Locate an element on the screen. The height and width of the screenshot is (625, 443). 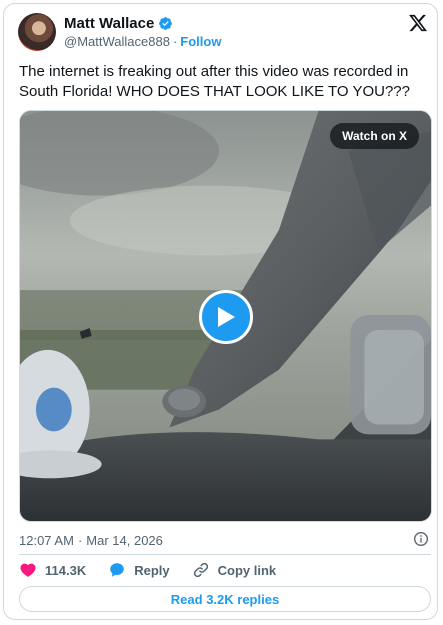
play-button is located at coordinates (226, 317).